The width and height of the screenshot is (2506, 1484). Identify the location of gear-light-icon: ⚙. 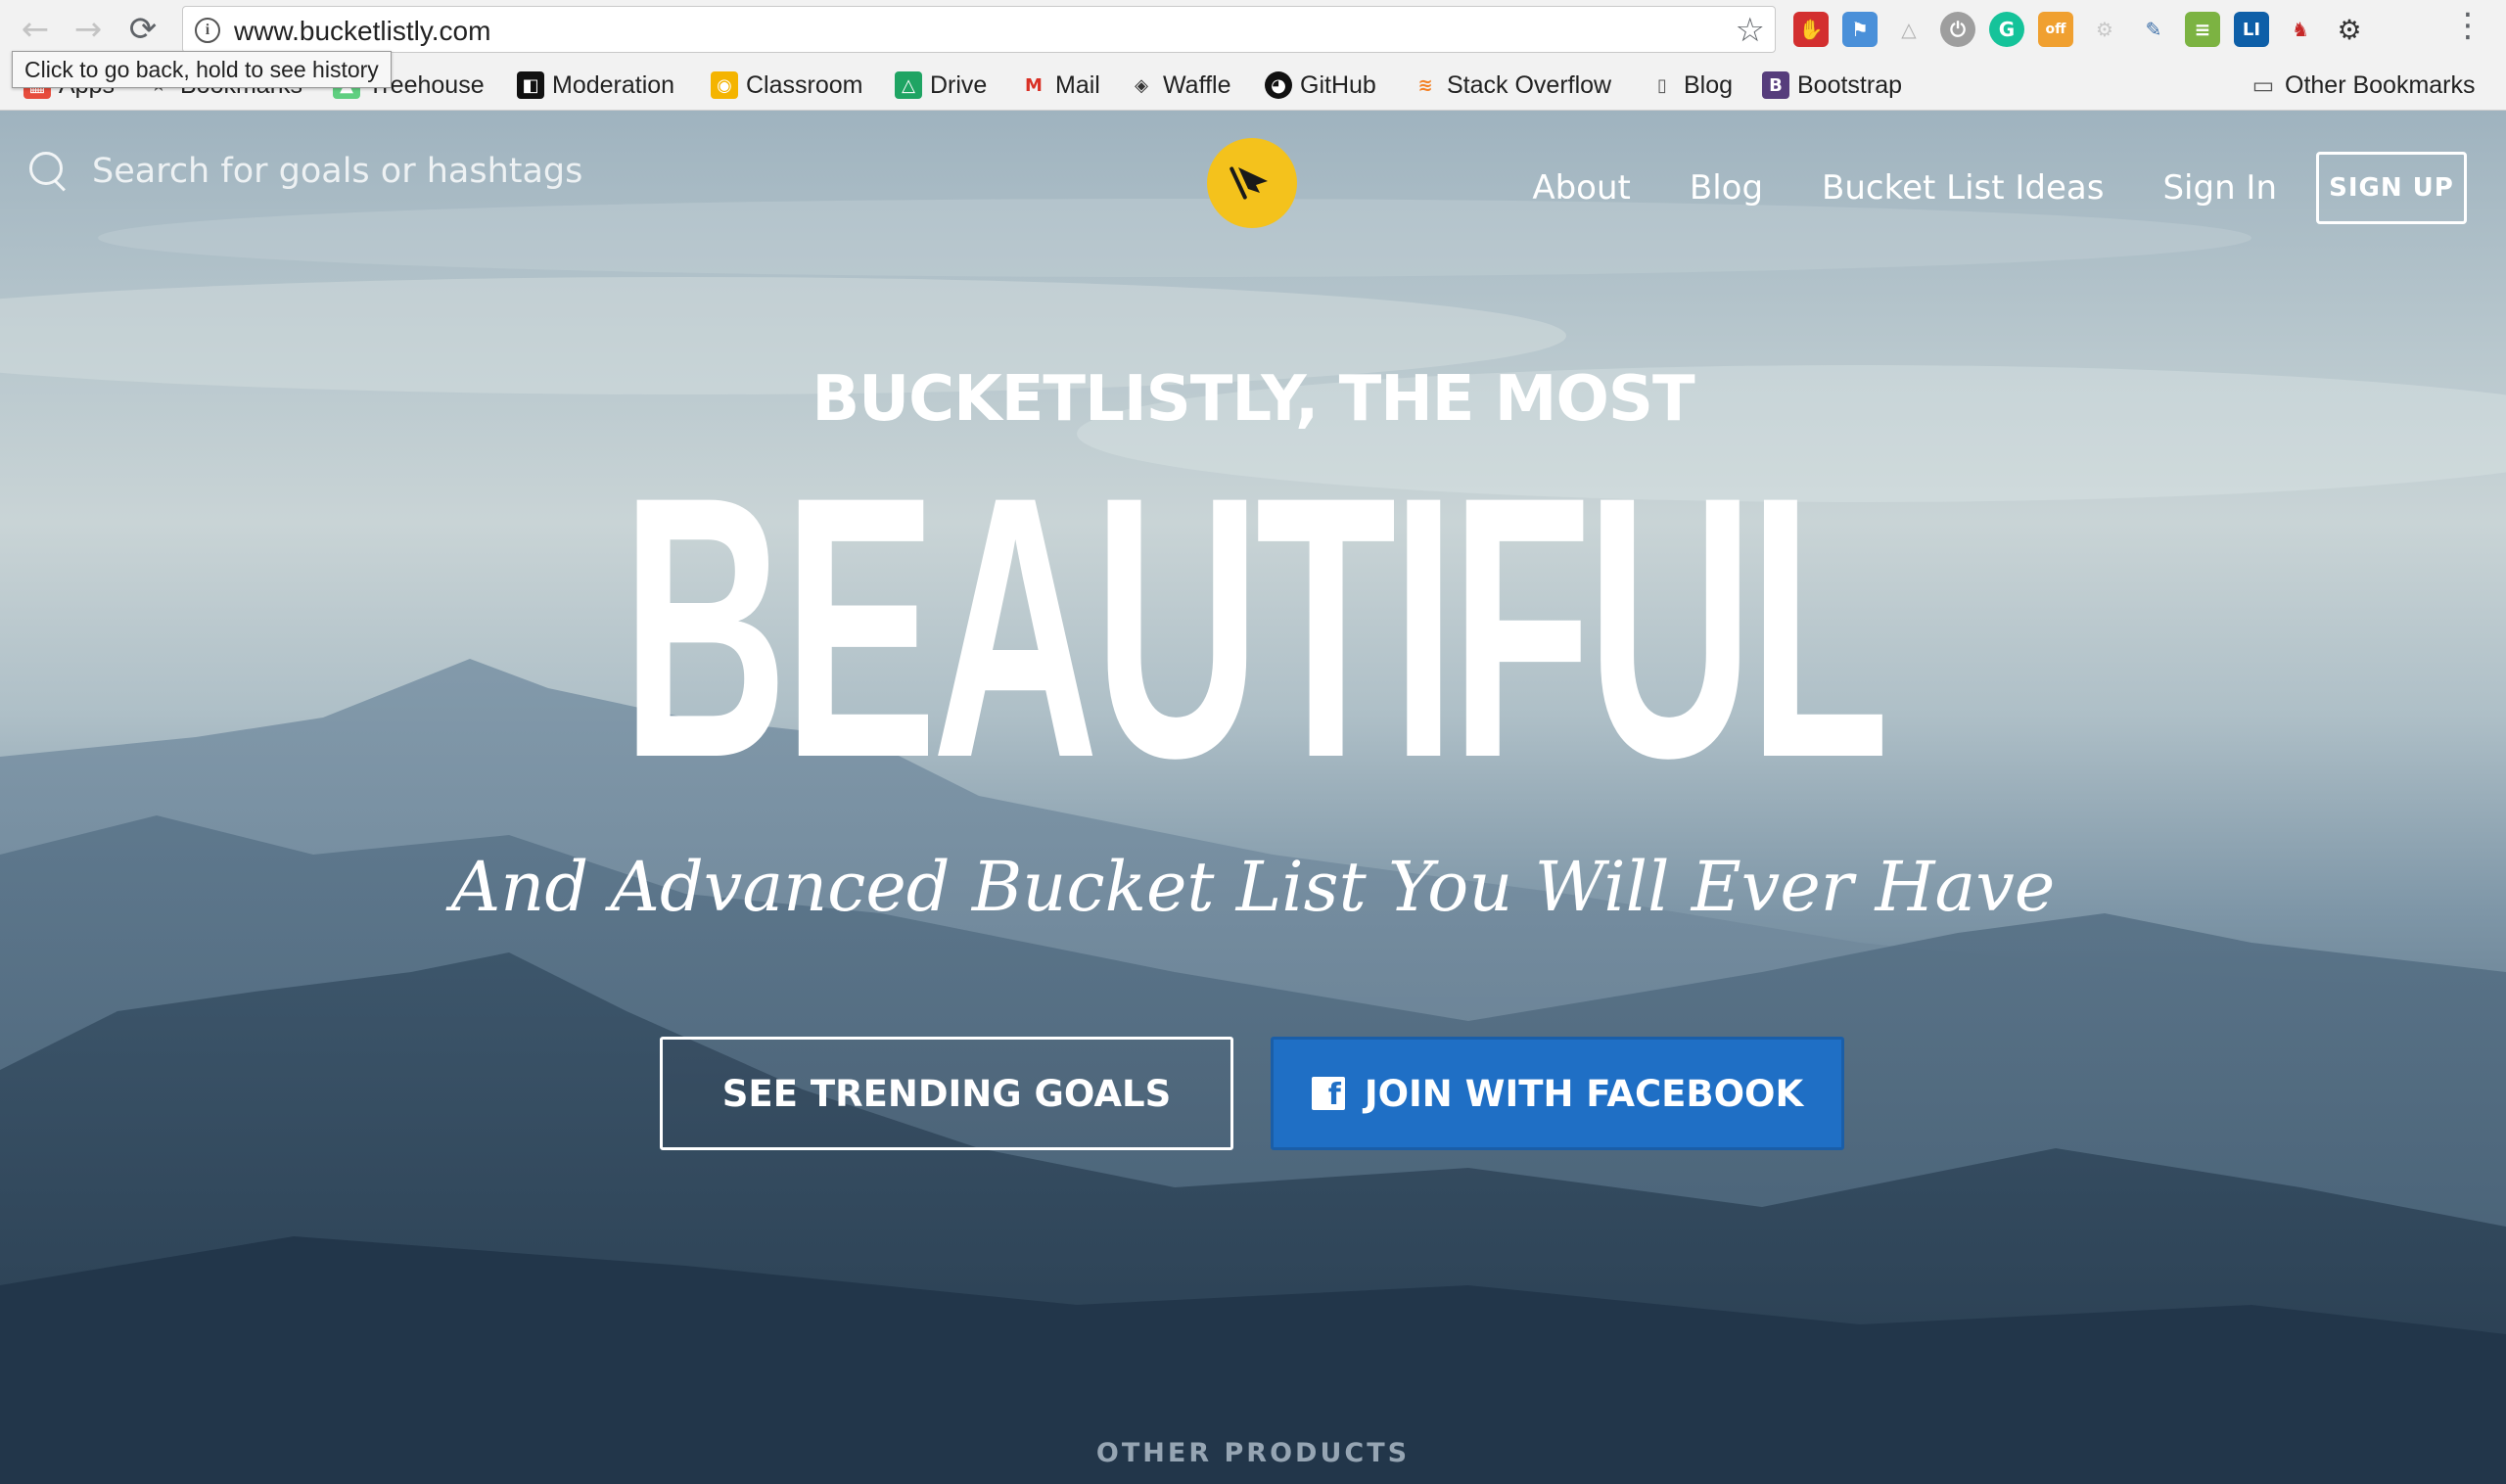
(2104, 29).